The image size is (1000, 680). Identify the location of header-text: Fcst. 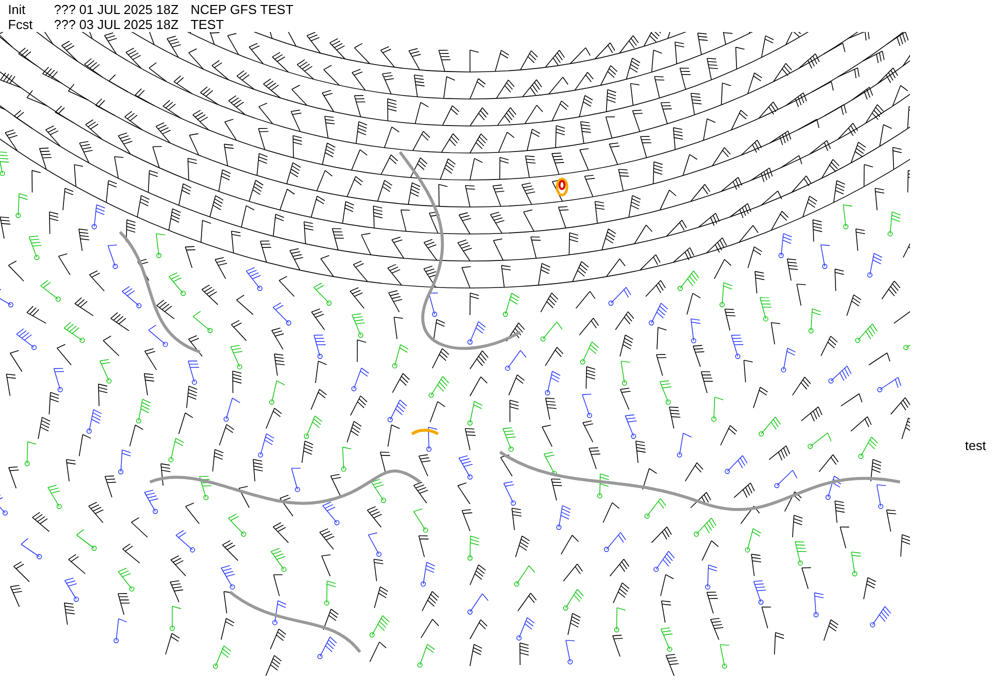
(21, 24).